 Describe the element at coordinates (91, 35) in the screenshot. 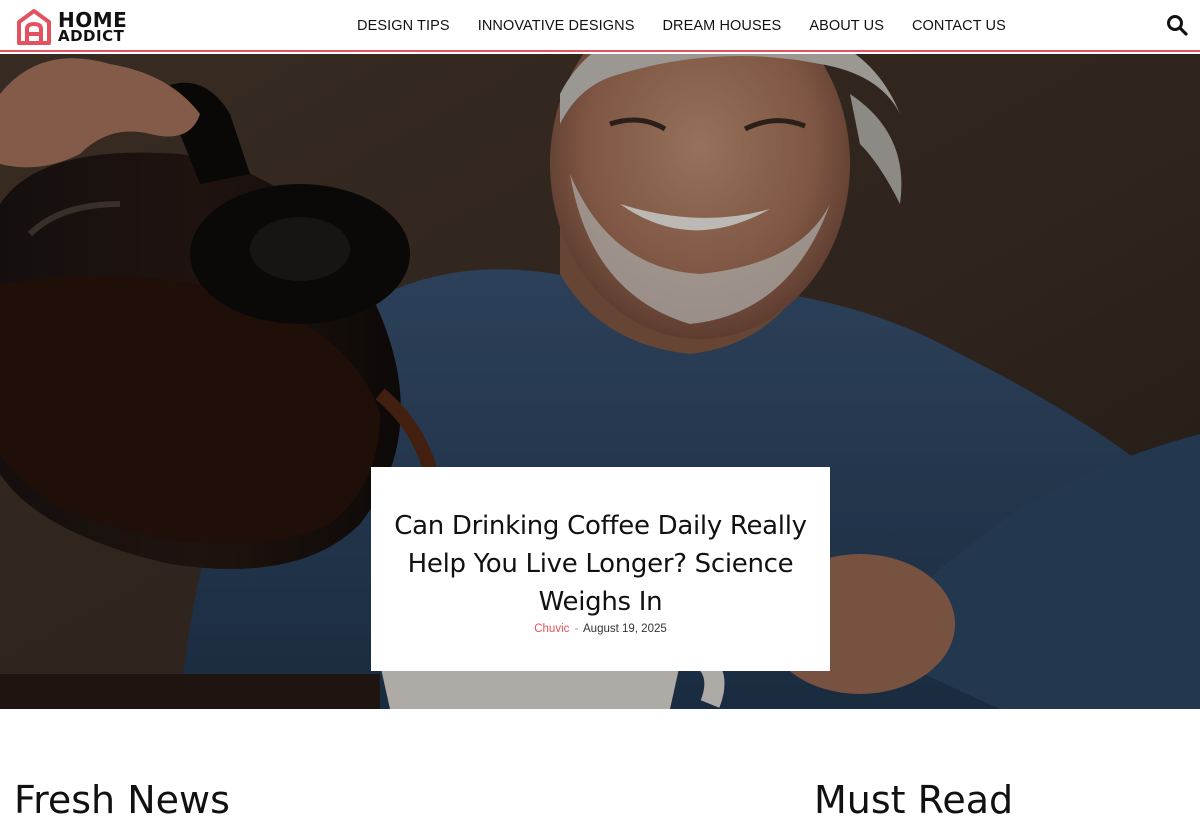

I see `logo-line-2: ADDICT` at that location.